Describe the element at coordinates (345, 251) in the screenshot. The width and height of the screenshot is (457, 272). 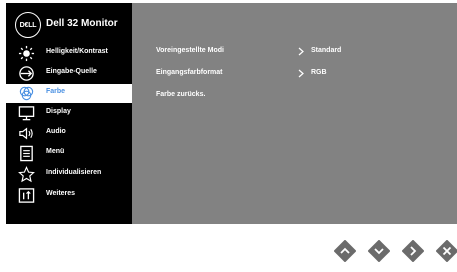
I see `up-button` at that location.